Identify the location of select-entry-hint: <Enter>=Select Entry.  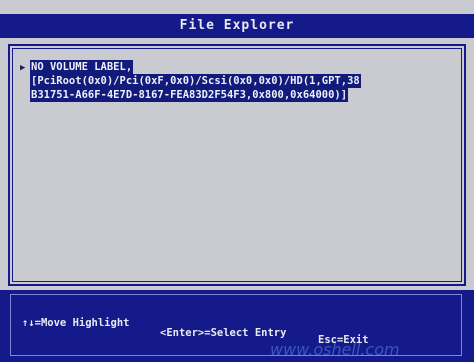
(223, 333).